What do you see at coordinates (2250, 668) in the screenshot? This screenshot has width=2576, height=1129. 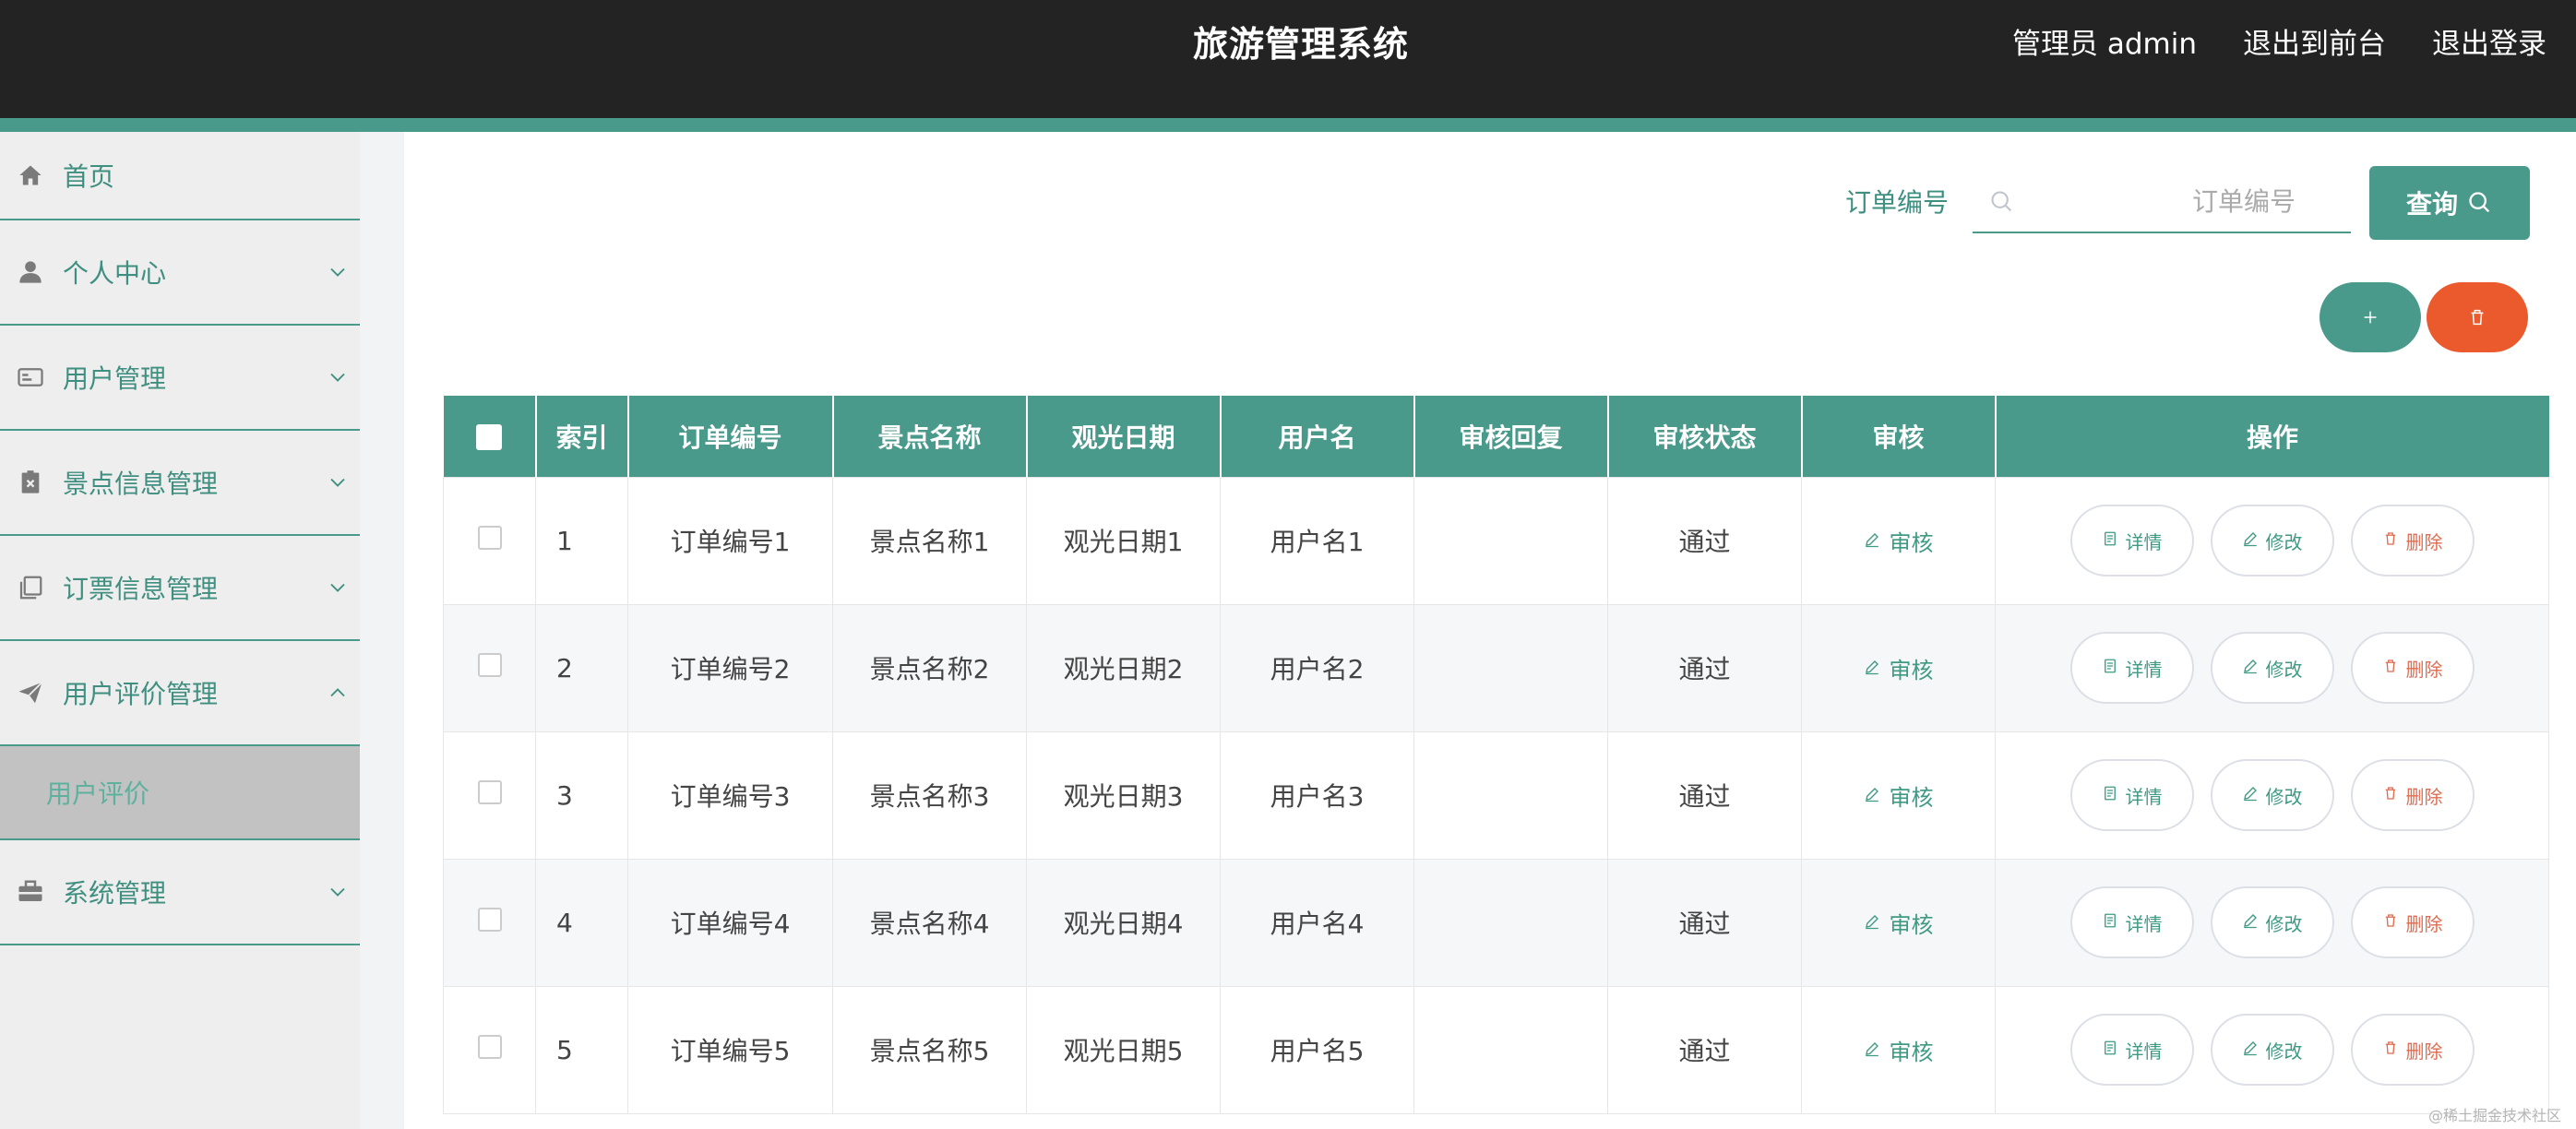 I see `edit-icon` at bounding box center [2250, 668].